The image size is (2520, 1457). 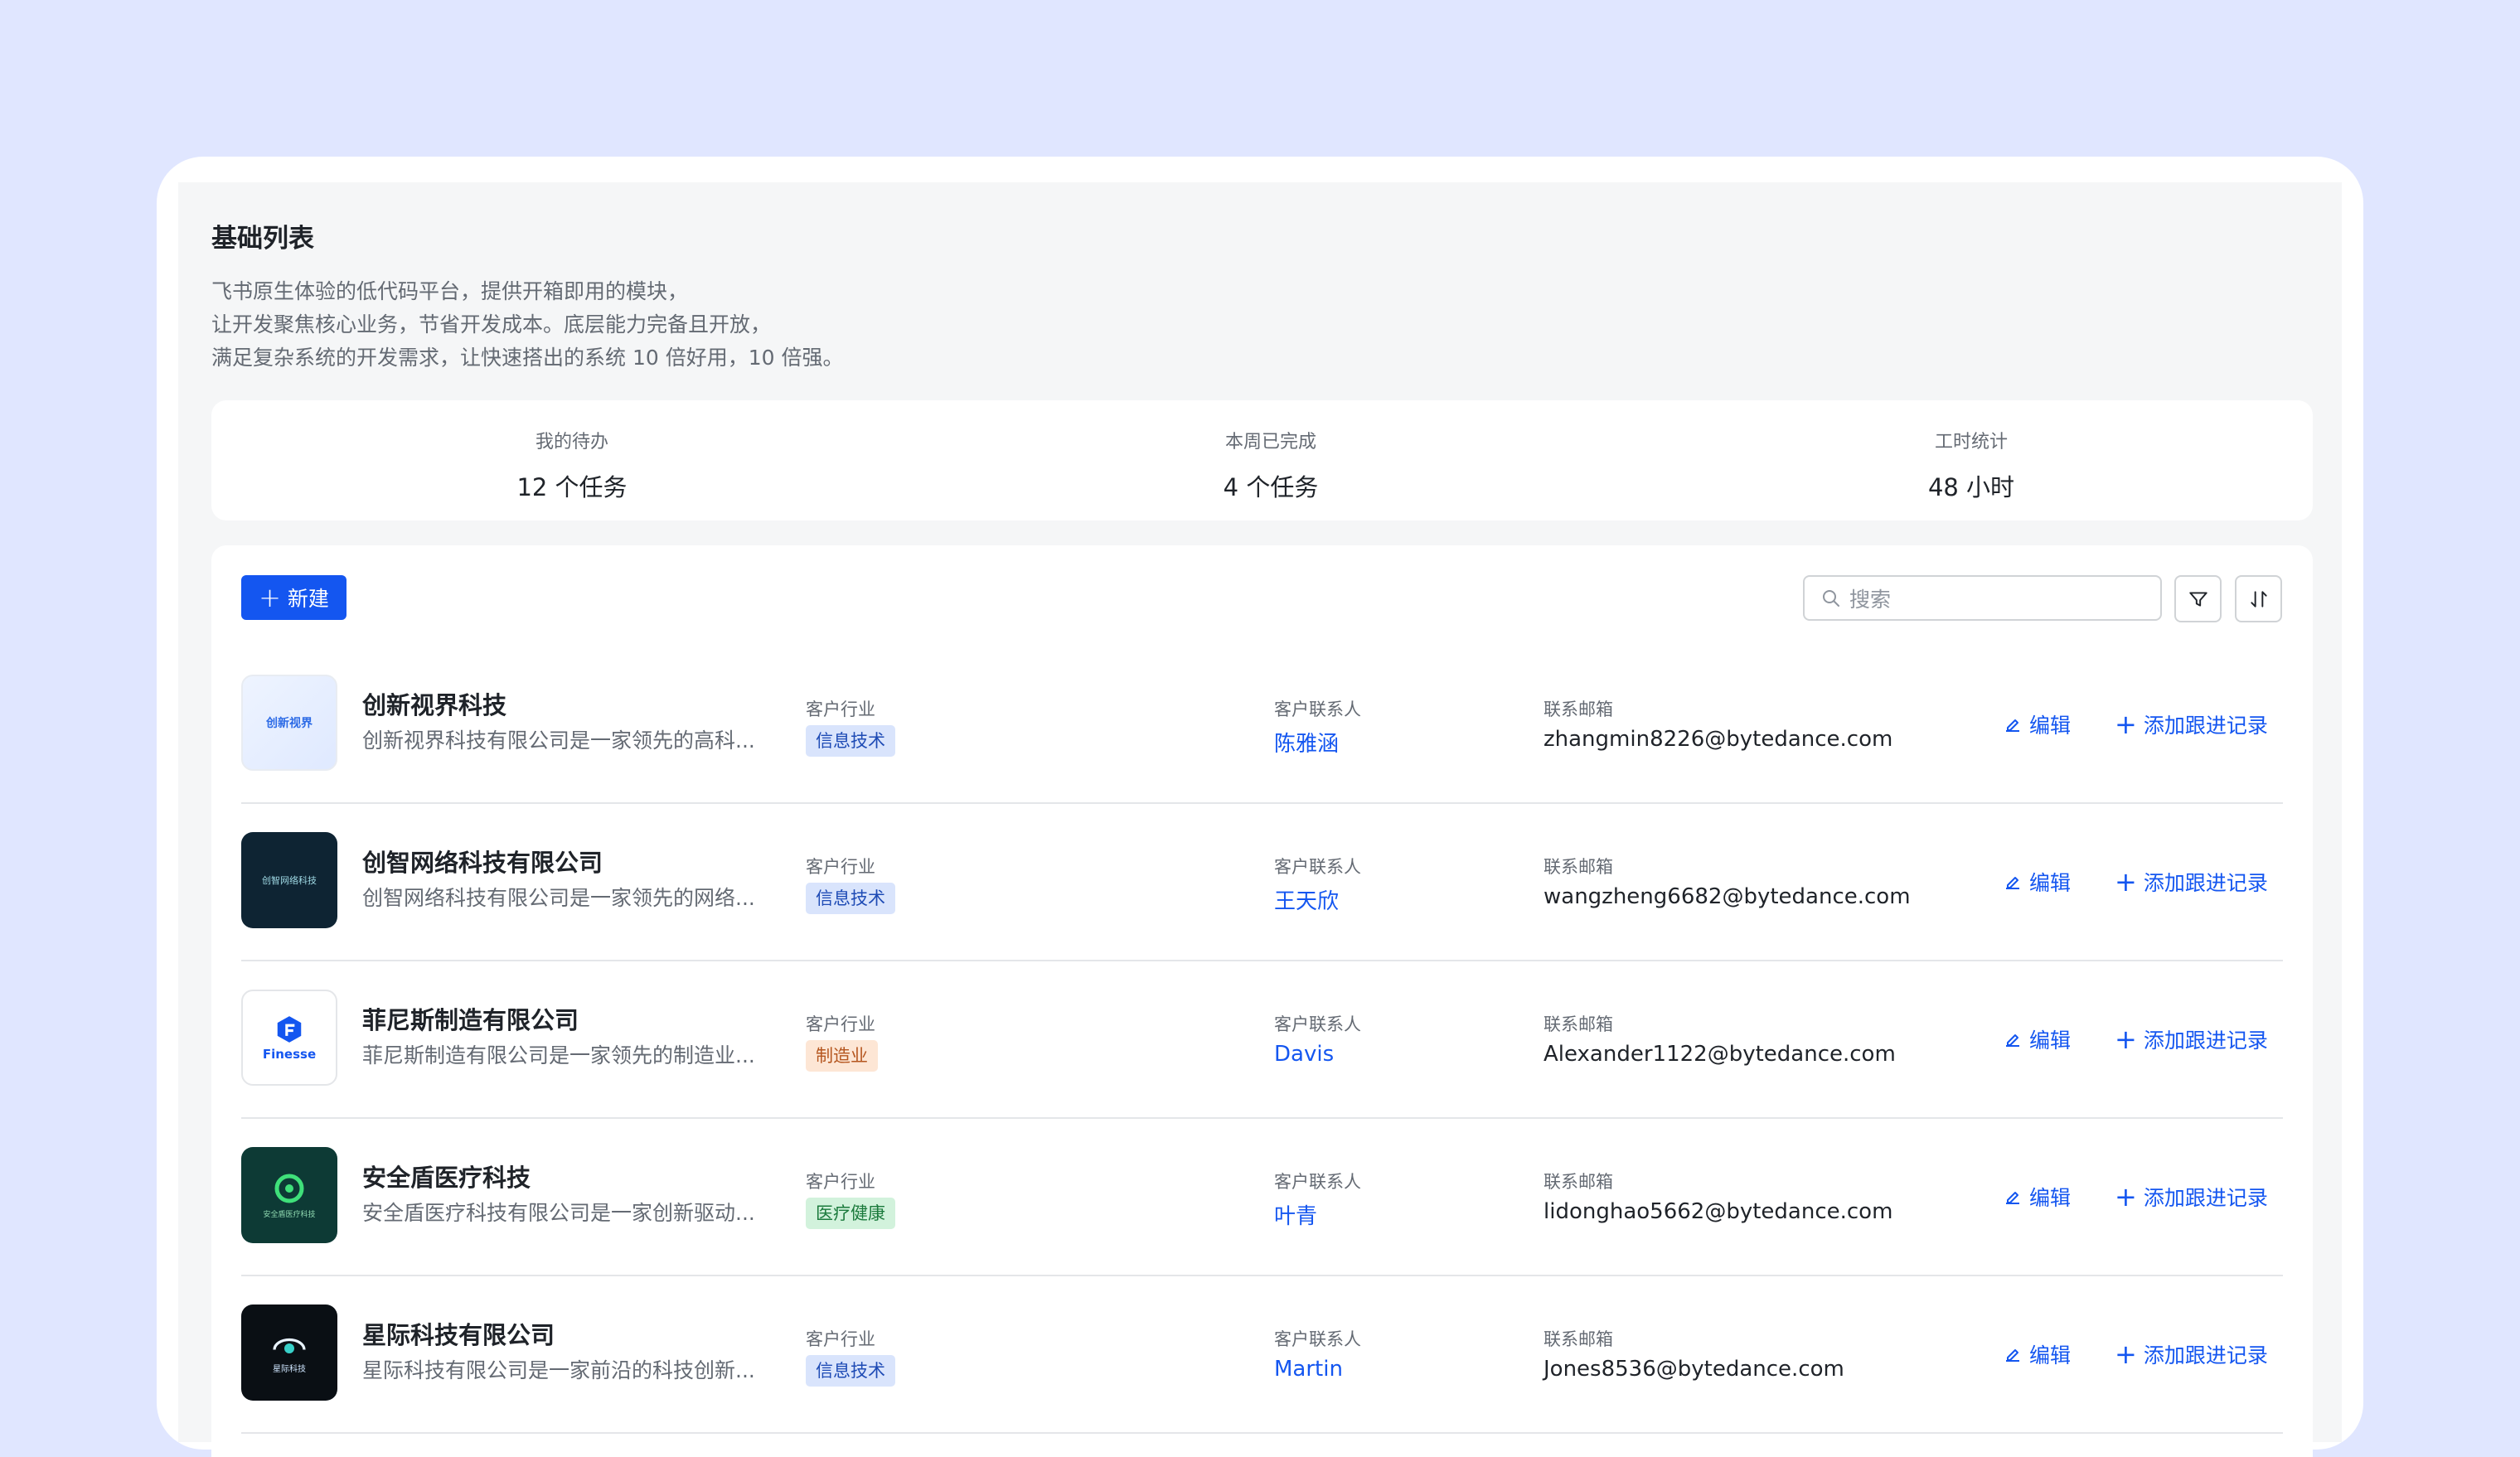 I want to click on stat-hours: 工时统计 48 小时, so click(x=1971, y=465).